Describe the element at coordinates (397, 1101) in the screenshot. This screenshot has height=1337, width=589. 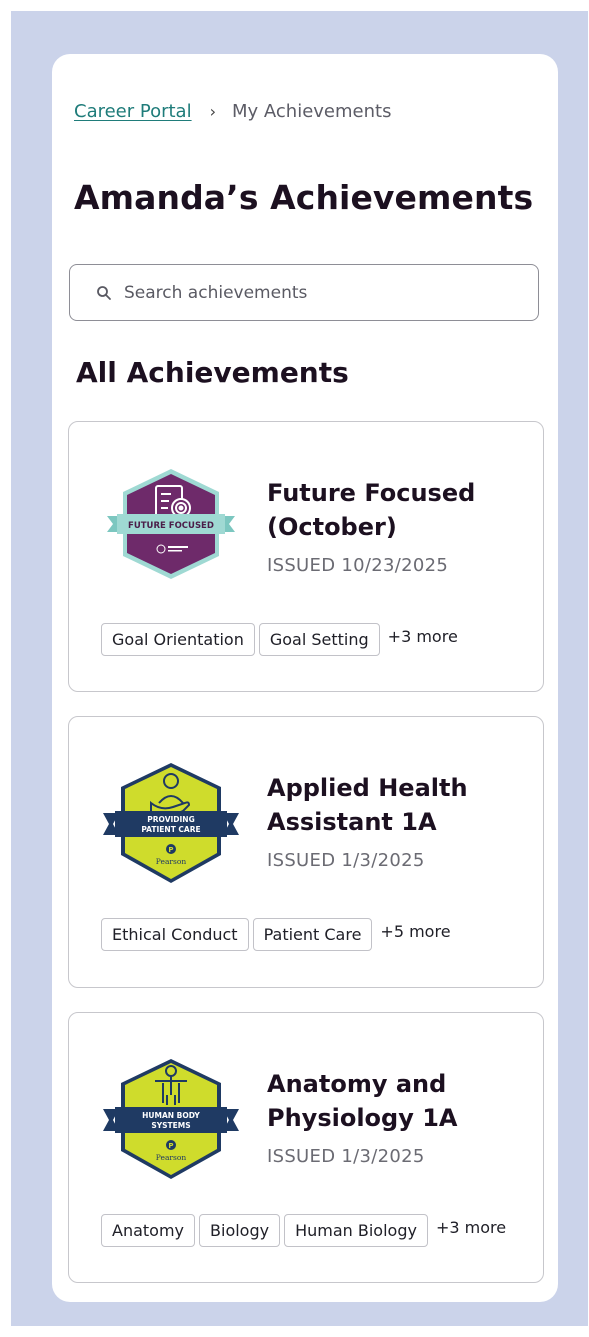
I see `achievement-title: Anatomy and Physiology 1A` at that location.